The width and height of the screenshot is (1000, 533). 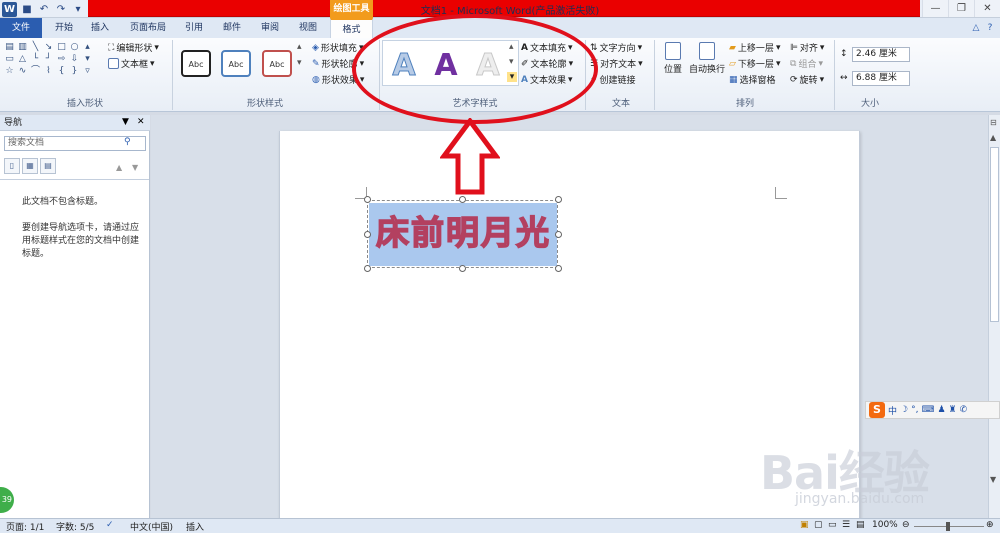 I want to click on word-count: 字数: 5/5, so click(x=75, y=526).